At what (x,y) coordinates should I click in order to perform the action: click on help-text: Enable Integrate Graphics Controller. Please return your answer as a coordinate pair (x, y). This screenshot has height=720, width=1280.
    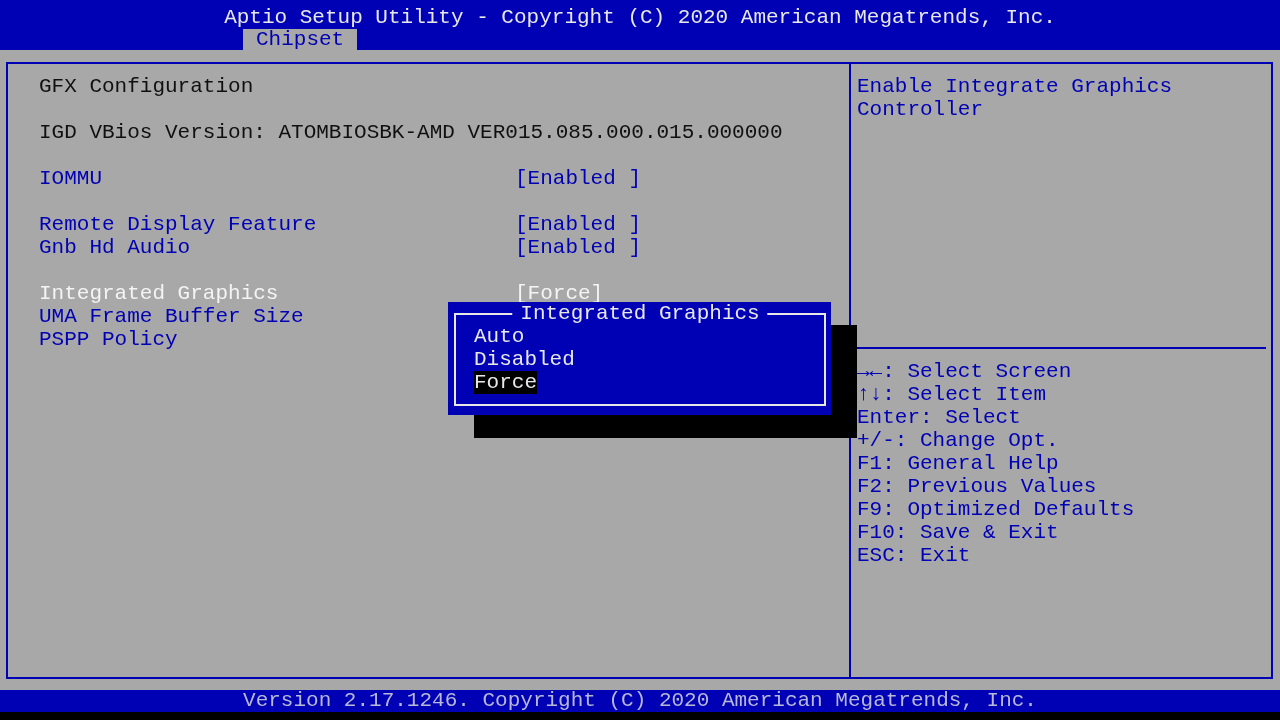
    Looking at the image, I should click on (1015, 99).